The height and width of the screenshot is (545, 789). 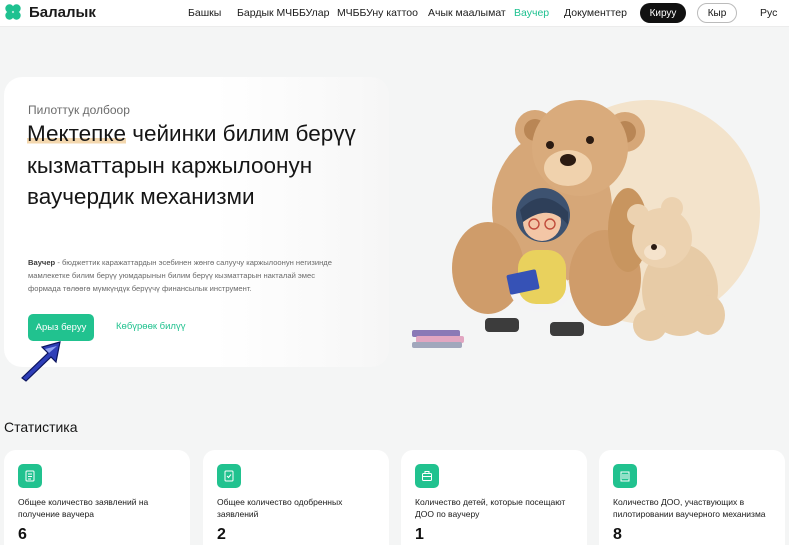 I want to click on language-russian-link: Рус, so click(x=768, y=13).